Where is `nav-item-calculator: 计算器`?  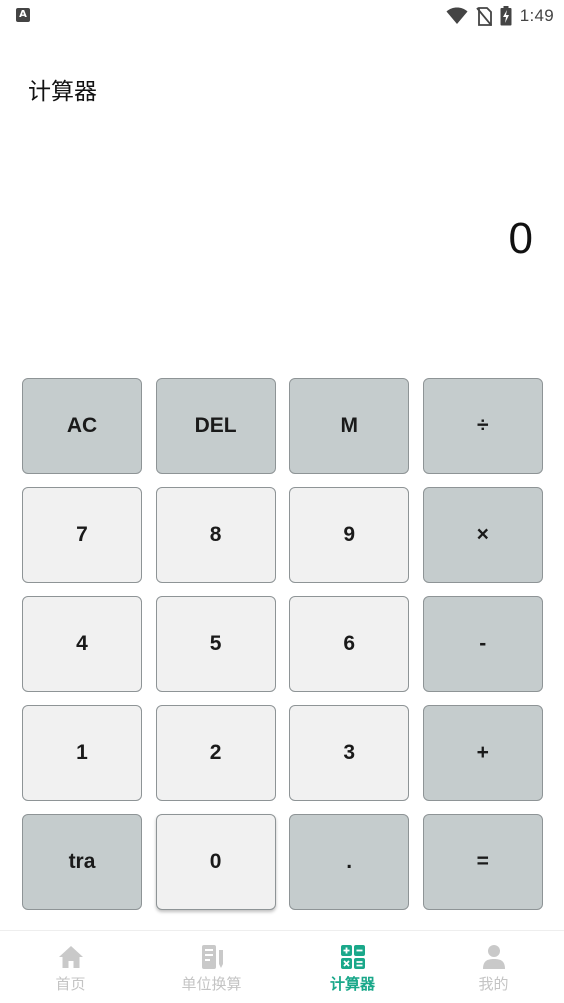
nav-item-calculator: 计算器 is located at coordinates (352, 967).